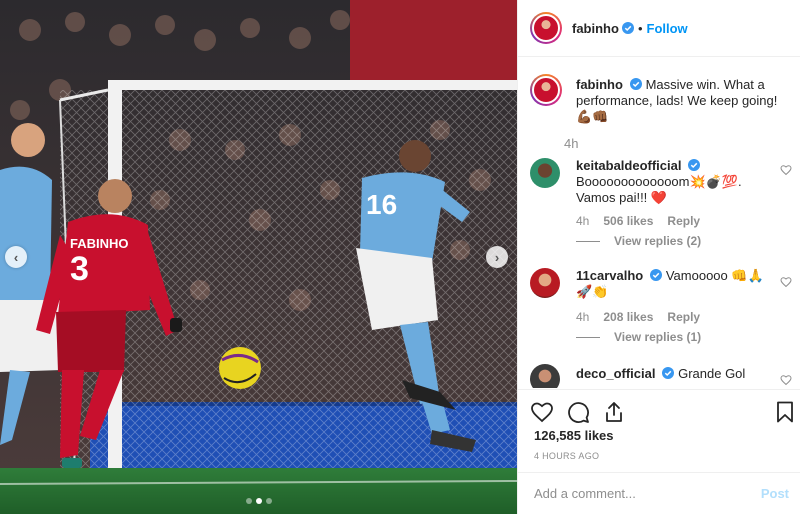 This screenshot has height=514, width=800. I want to click on caption-time: 4h, so click(571, 143).